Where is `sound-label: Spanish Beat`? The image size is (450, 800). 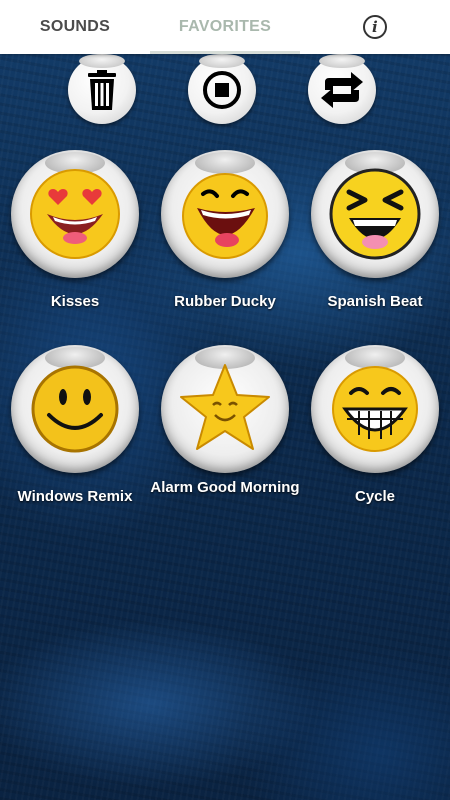 sound-label: Spanish Beat is located at coordinates (375, 301).